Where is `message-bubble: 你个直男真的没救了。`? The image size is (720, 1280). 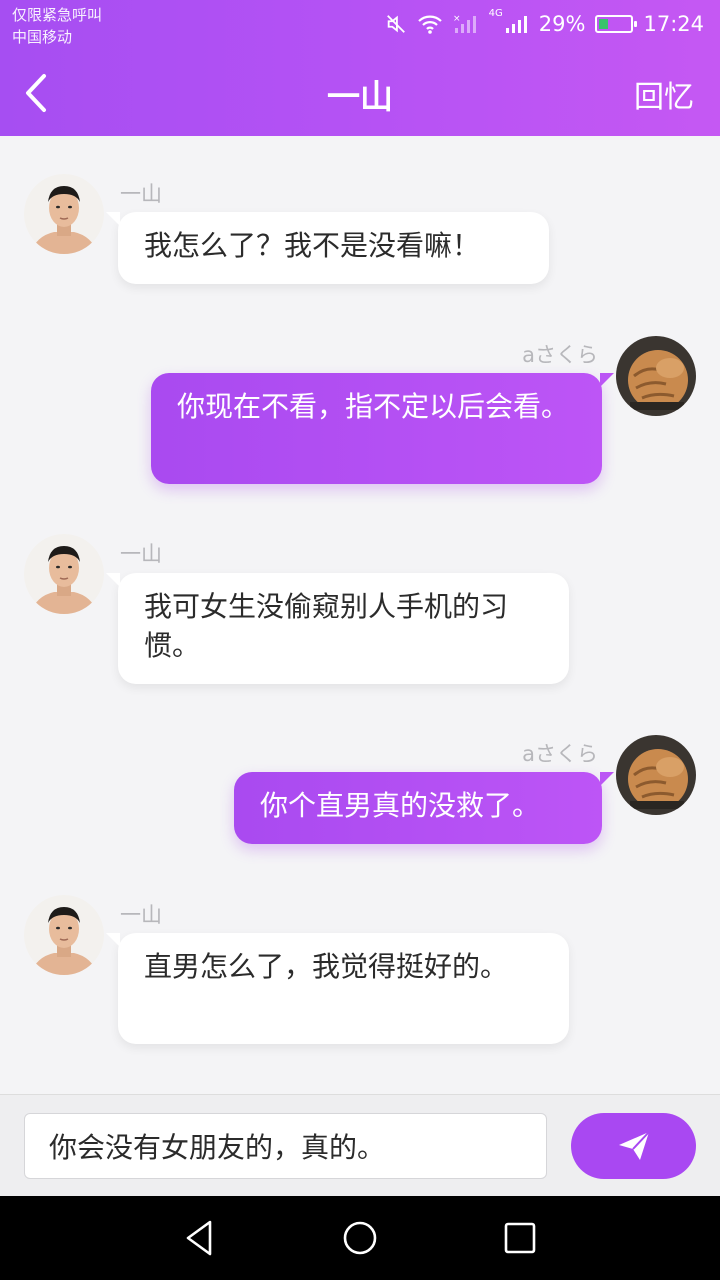 message-bubble: 你个直男真的没救了。 is located at coordinates (424, 808).